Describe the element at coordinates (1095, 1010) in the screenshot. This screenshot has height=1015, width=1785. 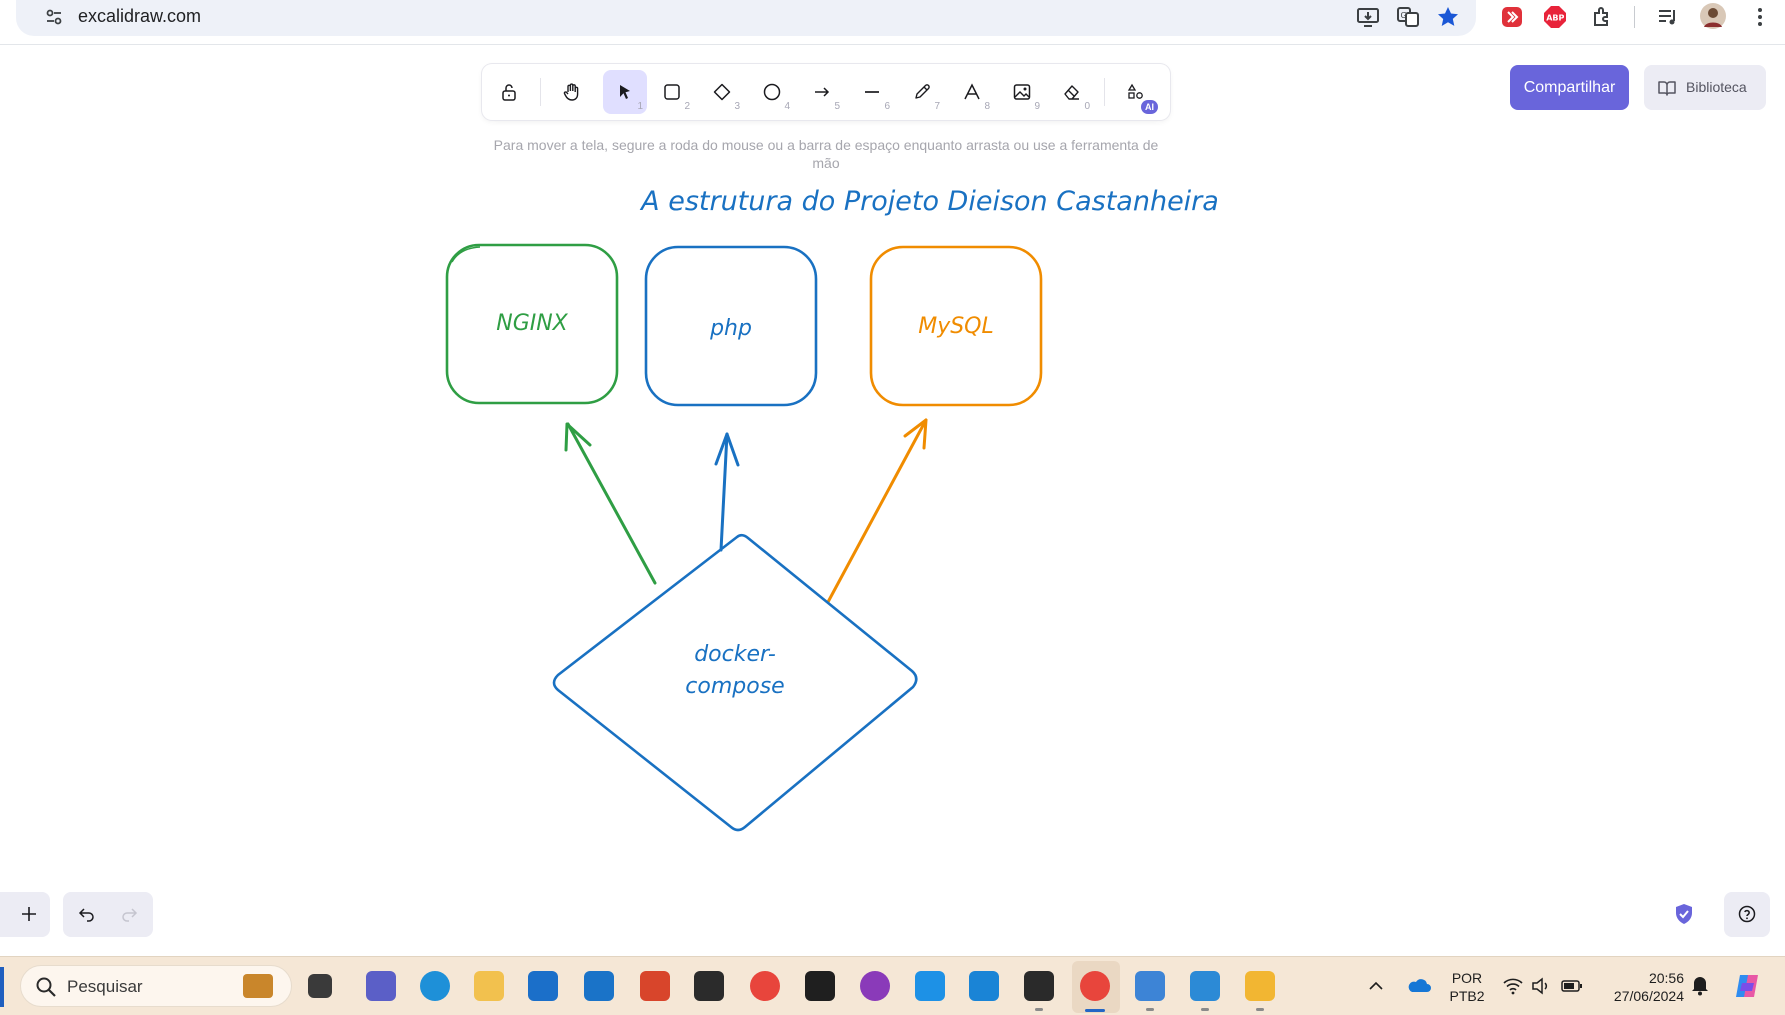
I see `active-indicator` at that location.